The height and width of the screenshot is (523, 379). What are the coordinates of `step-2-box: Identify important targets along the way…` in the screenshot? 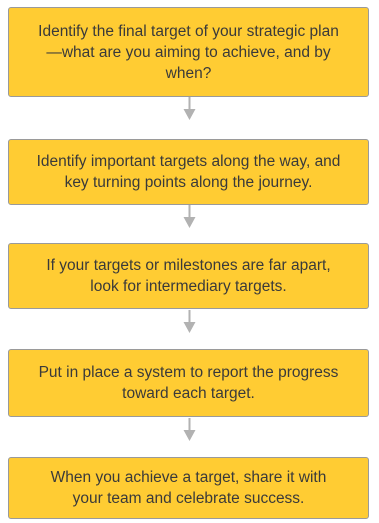 It's located at (188, 172).